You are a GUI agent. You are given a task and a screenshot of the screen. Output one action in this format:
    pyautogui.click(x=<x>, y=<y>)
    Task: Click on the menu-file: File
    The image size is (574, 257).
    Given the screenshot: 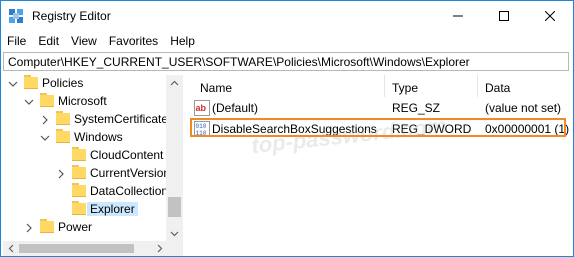 What is the action you would take?
    pyautogui.click(x=16, y=41)
    